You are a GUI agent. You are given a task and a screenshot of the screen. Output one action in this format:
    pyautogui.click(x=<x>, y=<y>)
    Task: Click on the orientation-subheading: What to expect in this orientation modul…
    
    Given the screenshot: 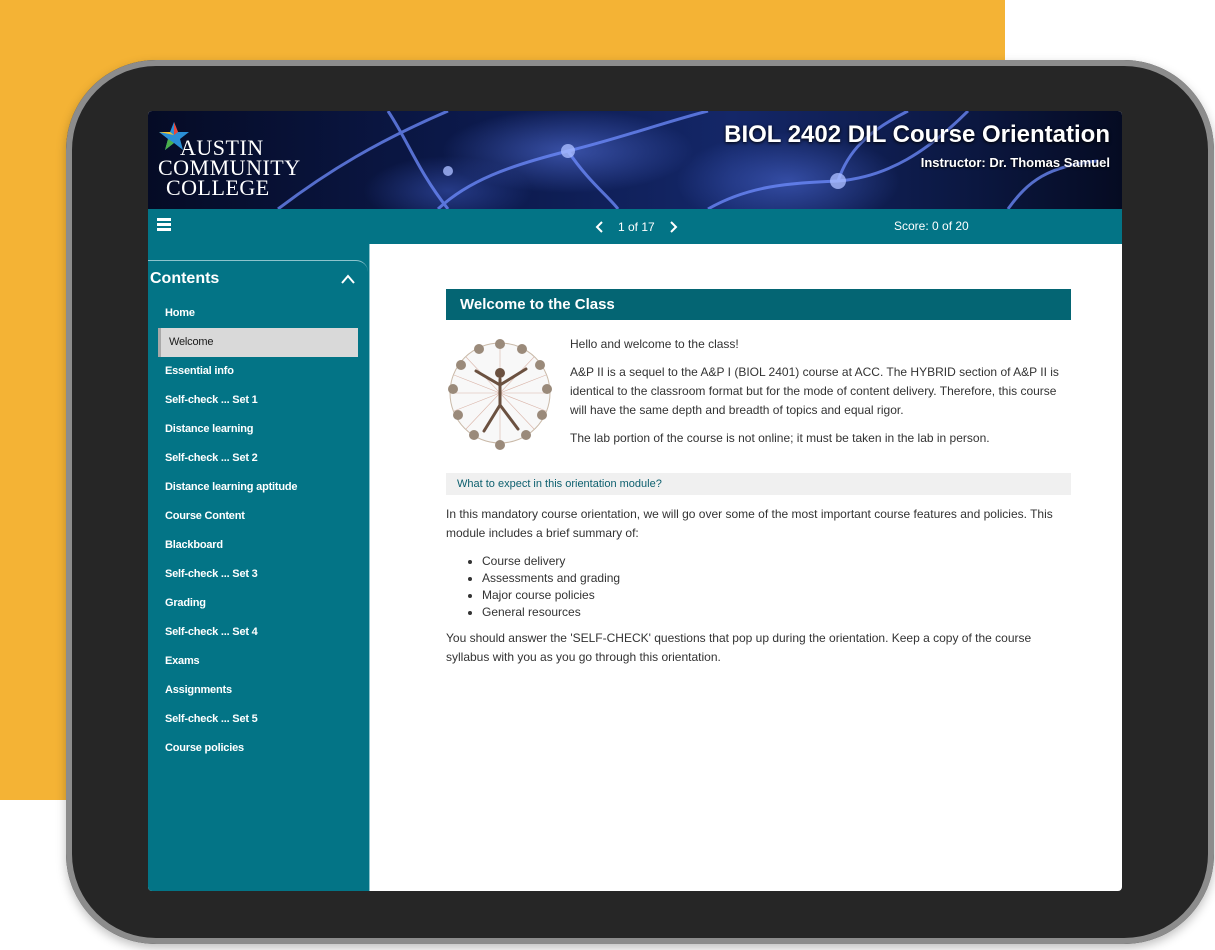 What is the action you would take?
    pyautogui.click(x=758, y=484)
    